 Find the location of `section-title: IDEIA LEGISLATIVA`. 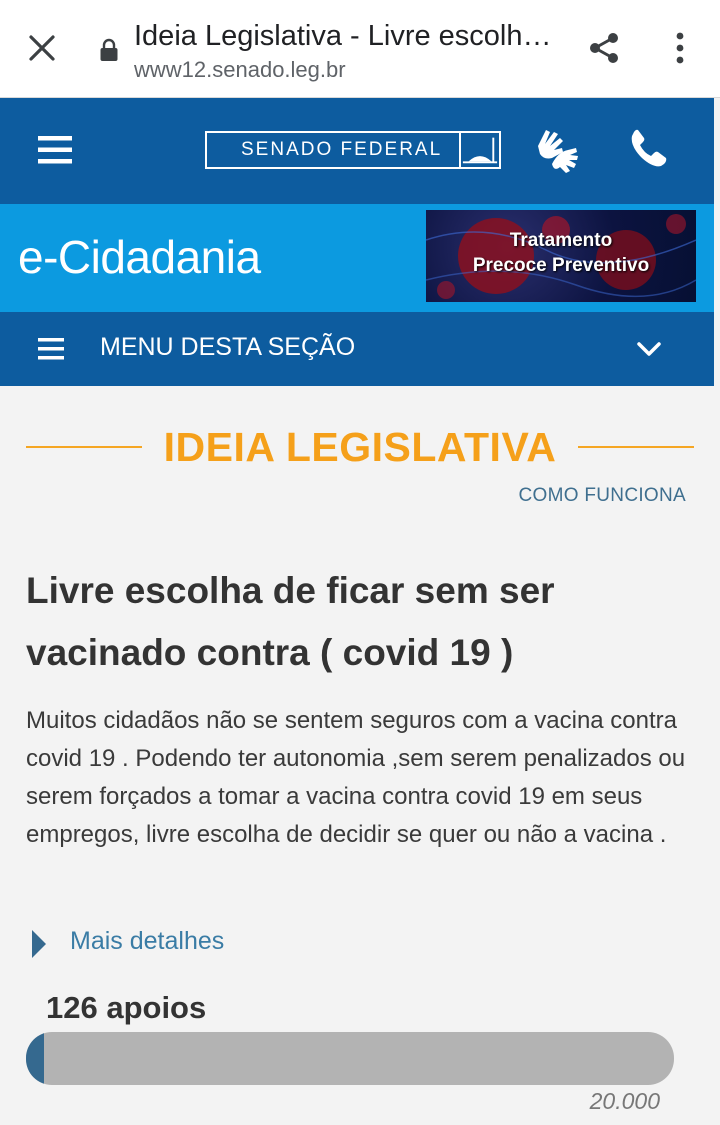

section-title: IDEIA LEGISLATIVA is located at coordinates (360, 446).